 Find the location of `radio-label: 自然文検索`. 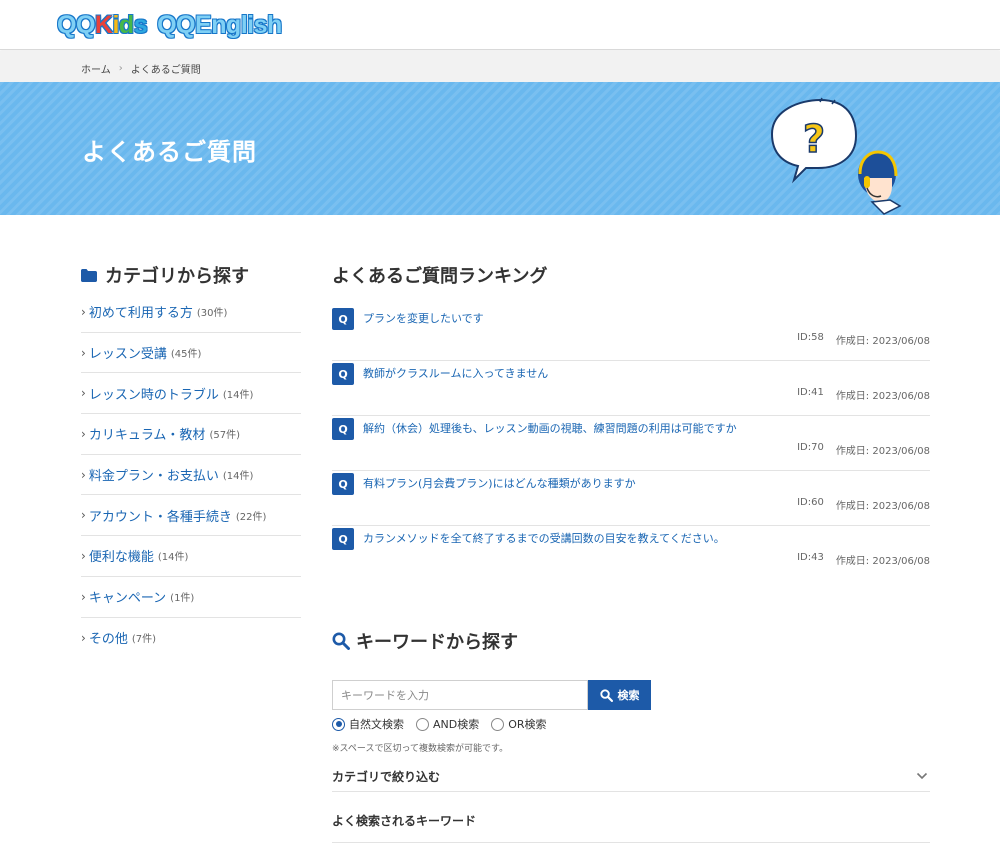

radio-label: 自然文検索 is located at coordinates (376, 724).